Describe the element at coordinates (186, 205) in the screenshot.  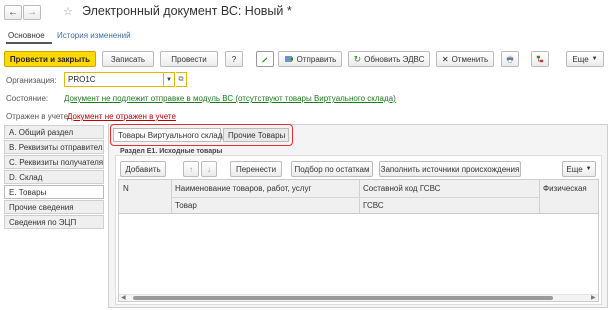
I see `col-subheader-item: Товар` at that location.